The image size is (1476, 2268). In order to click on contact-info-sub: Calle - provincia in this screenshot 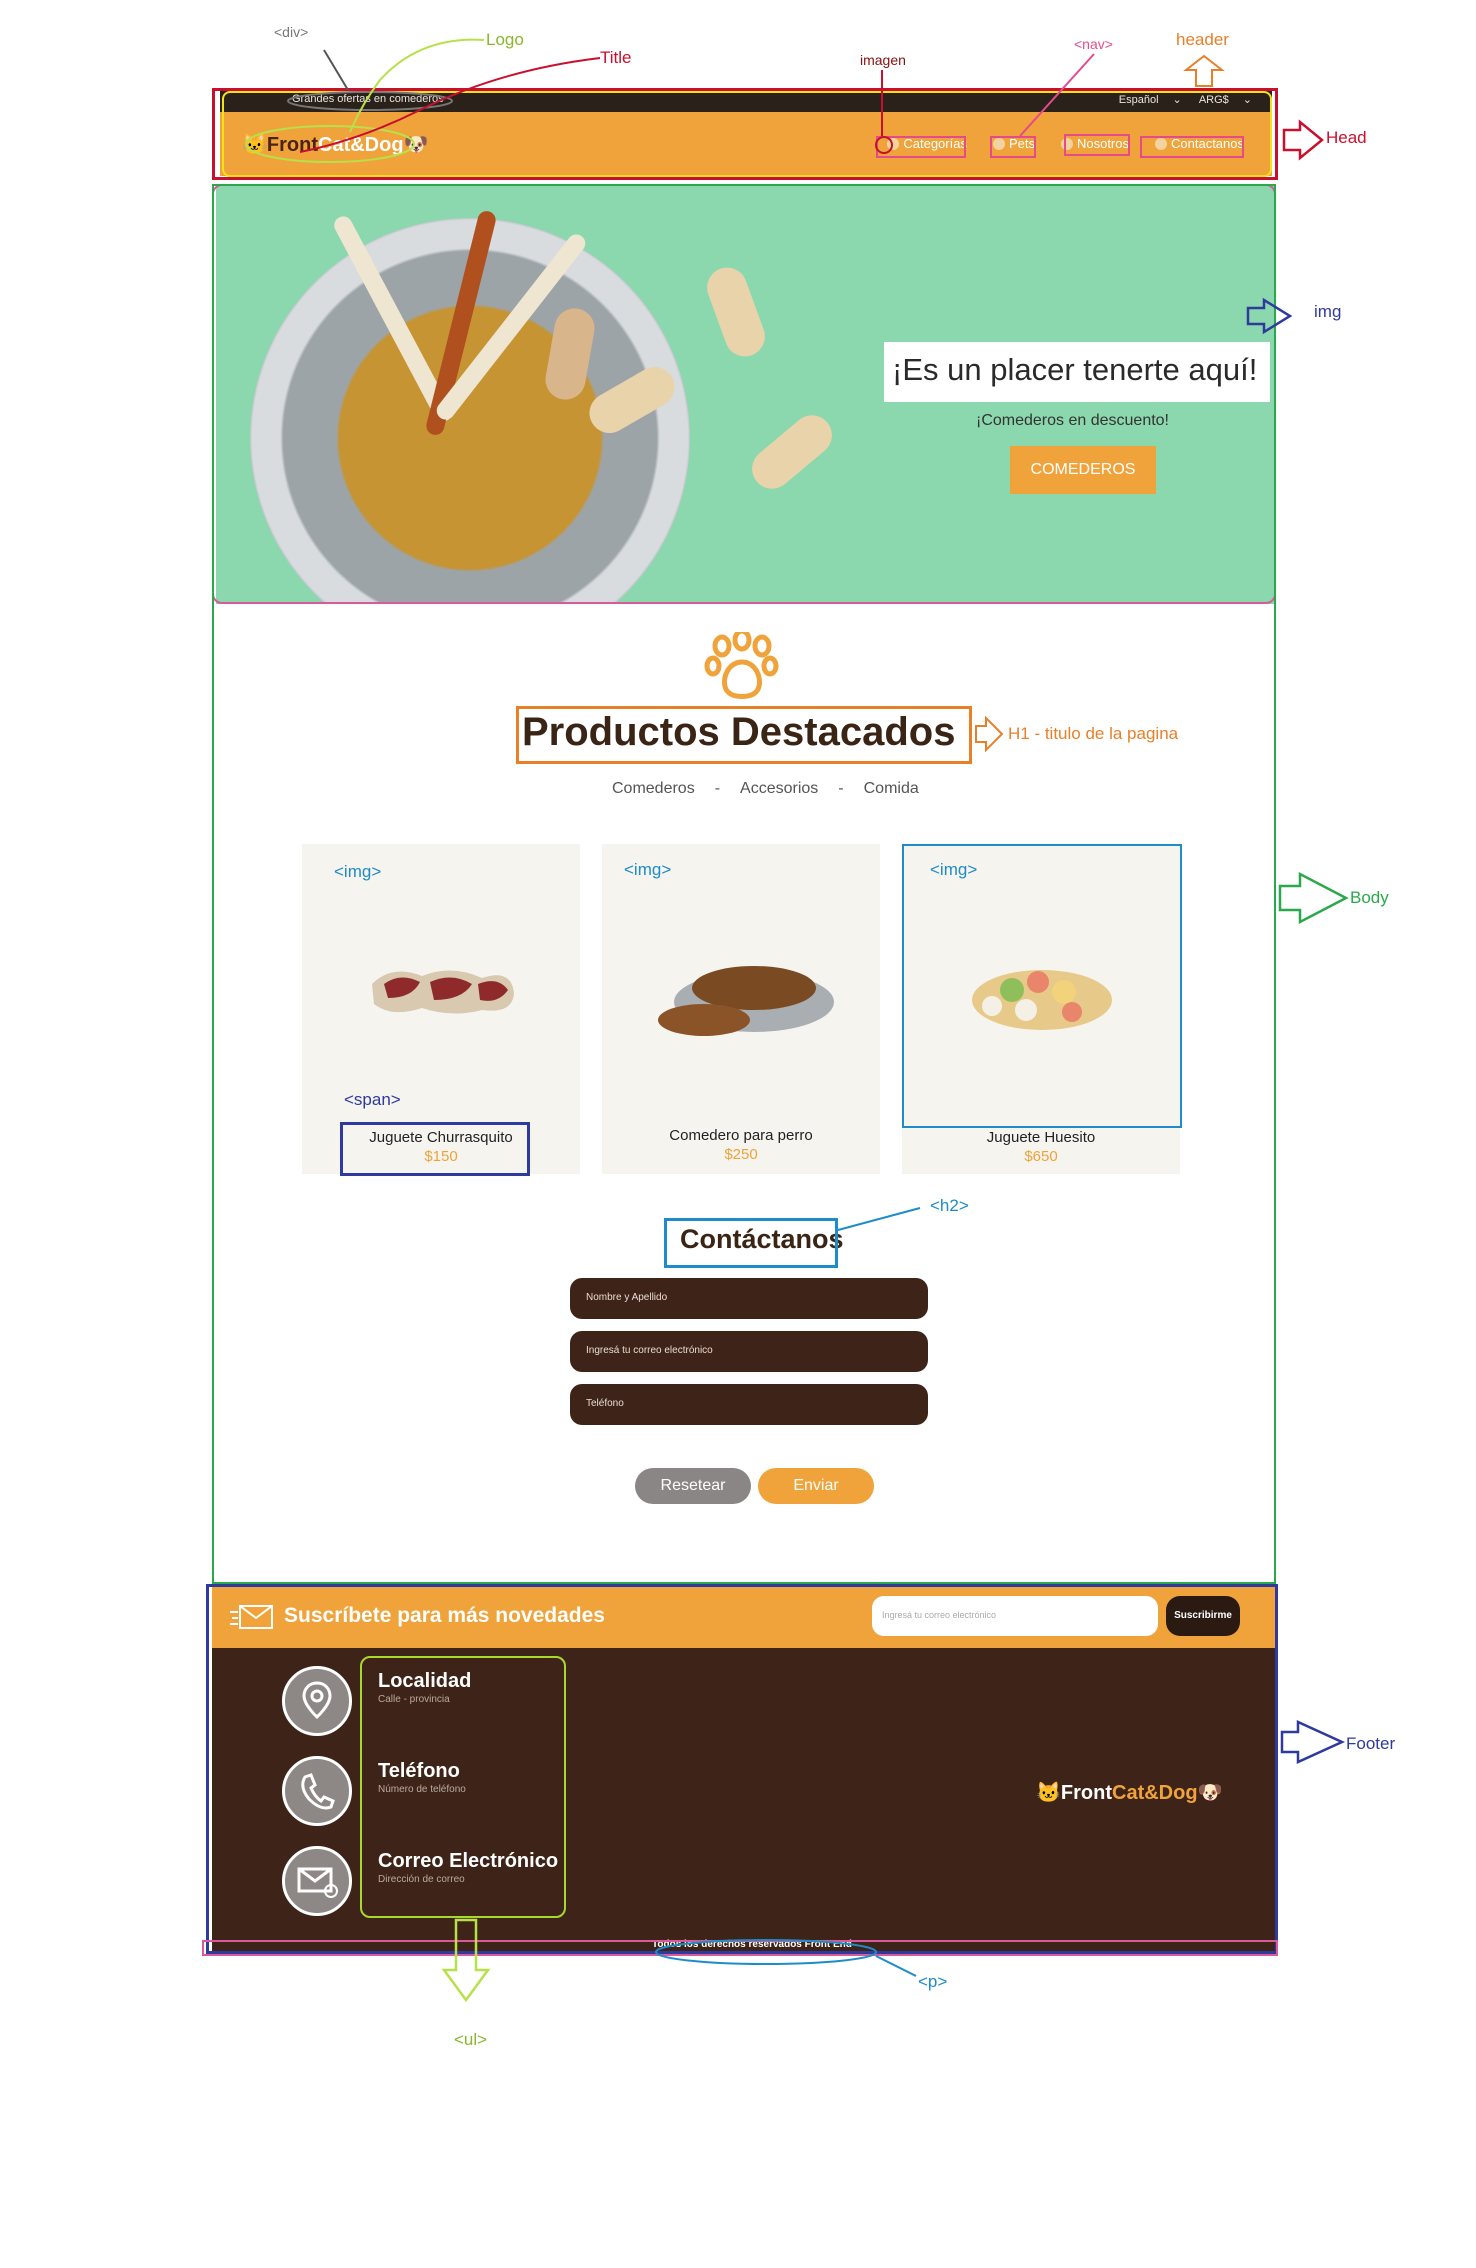, I will do `click(414, 1699)`.